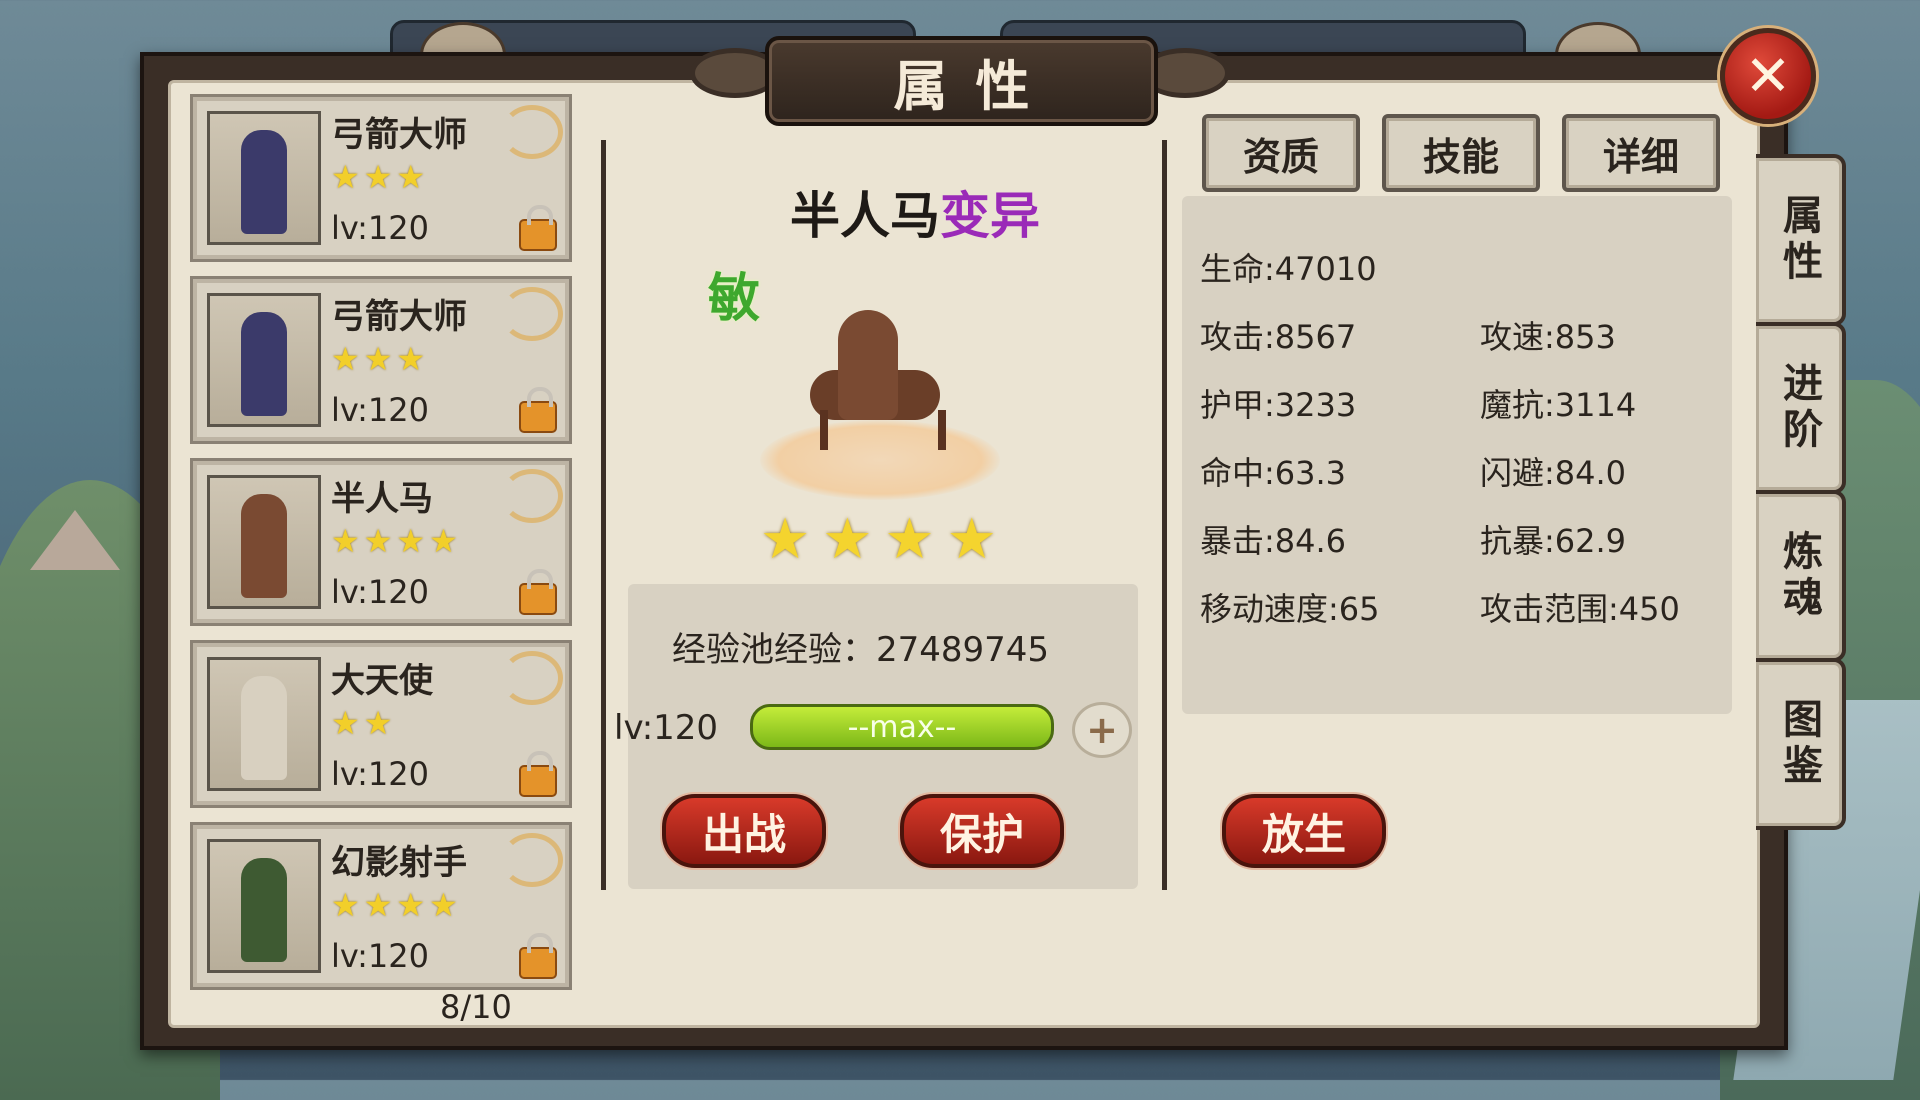  I want to click on battle-button: 出战, so click(744, 831).